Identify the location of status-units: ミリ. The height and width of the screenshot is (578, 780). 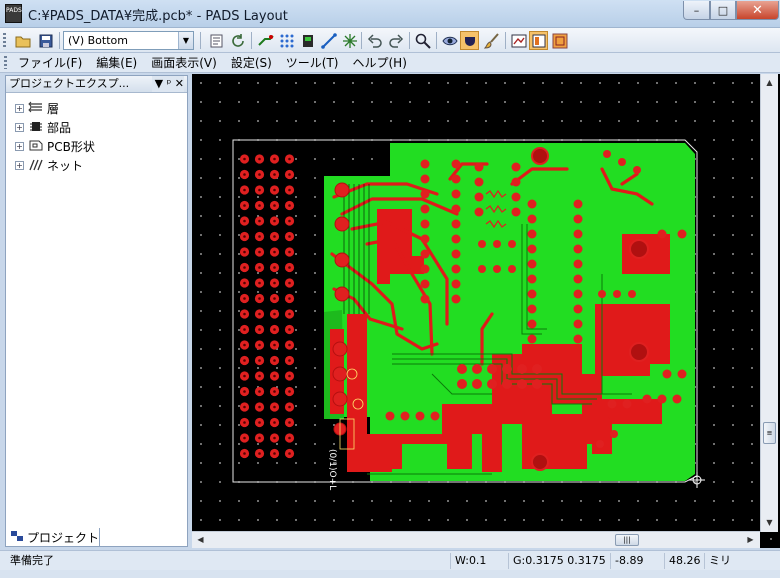
(739, 561).